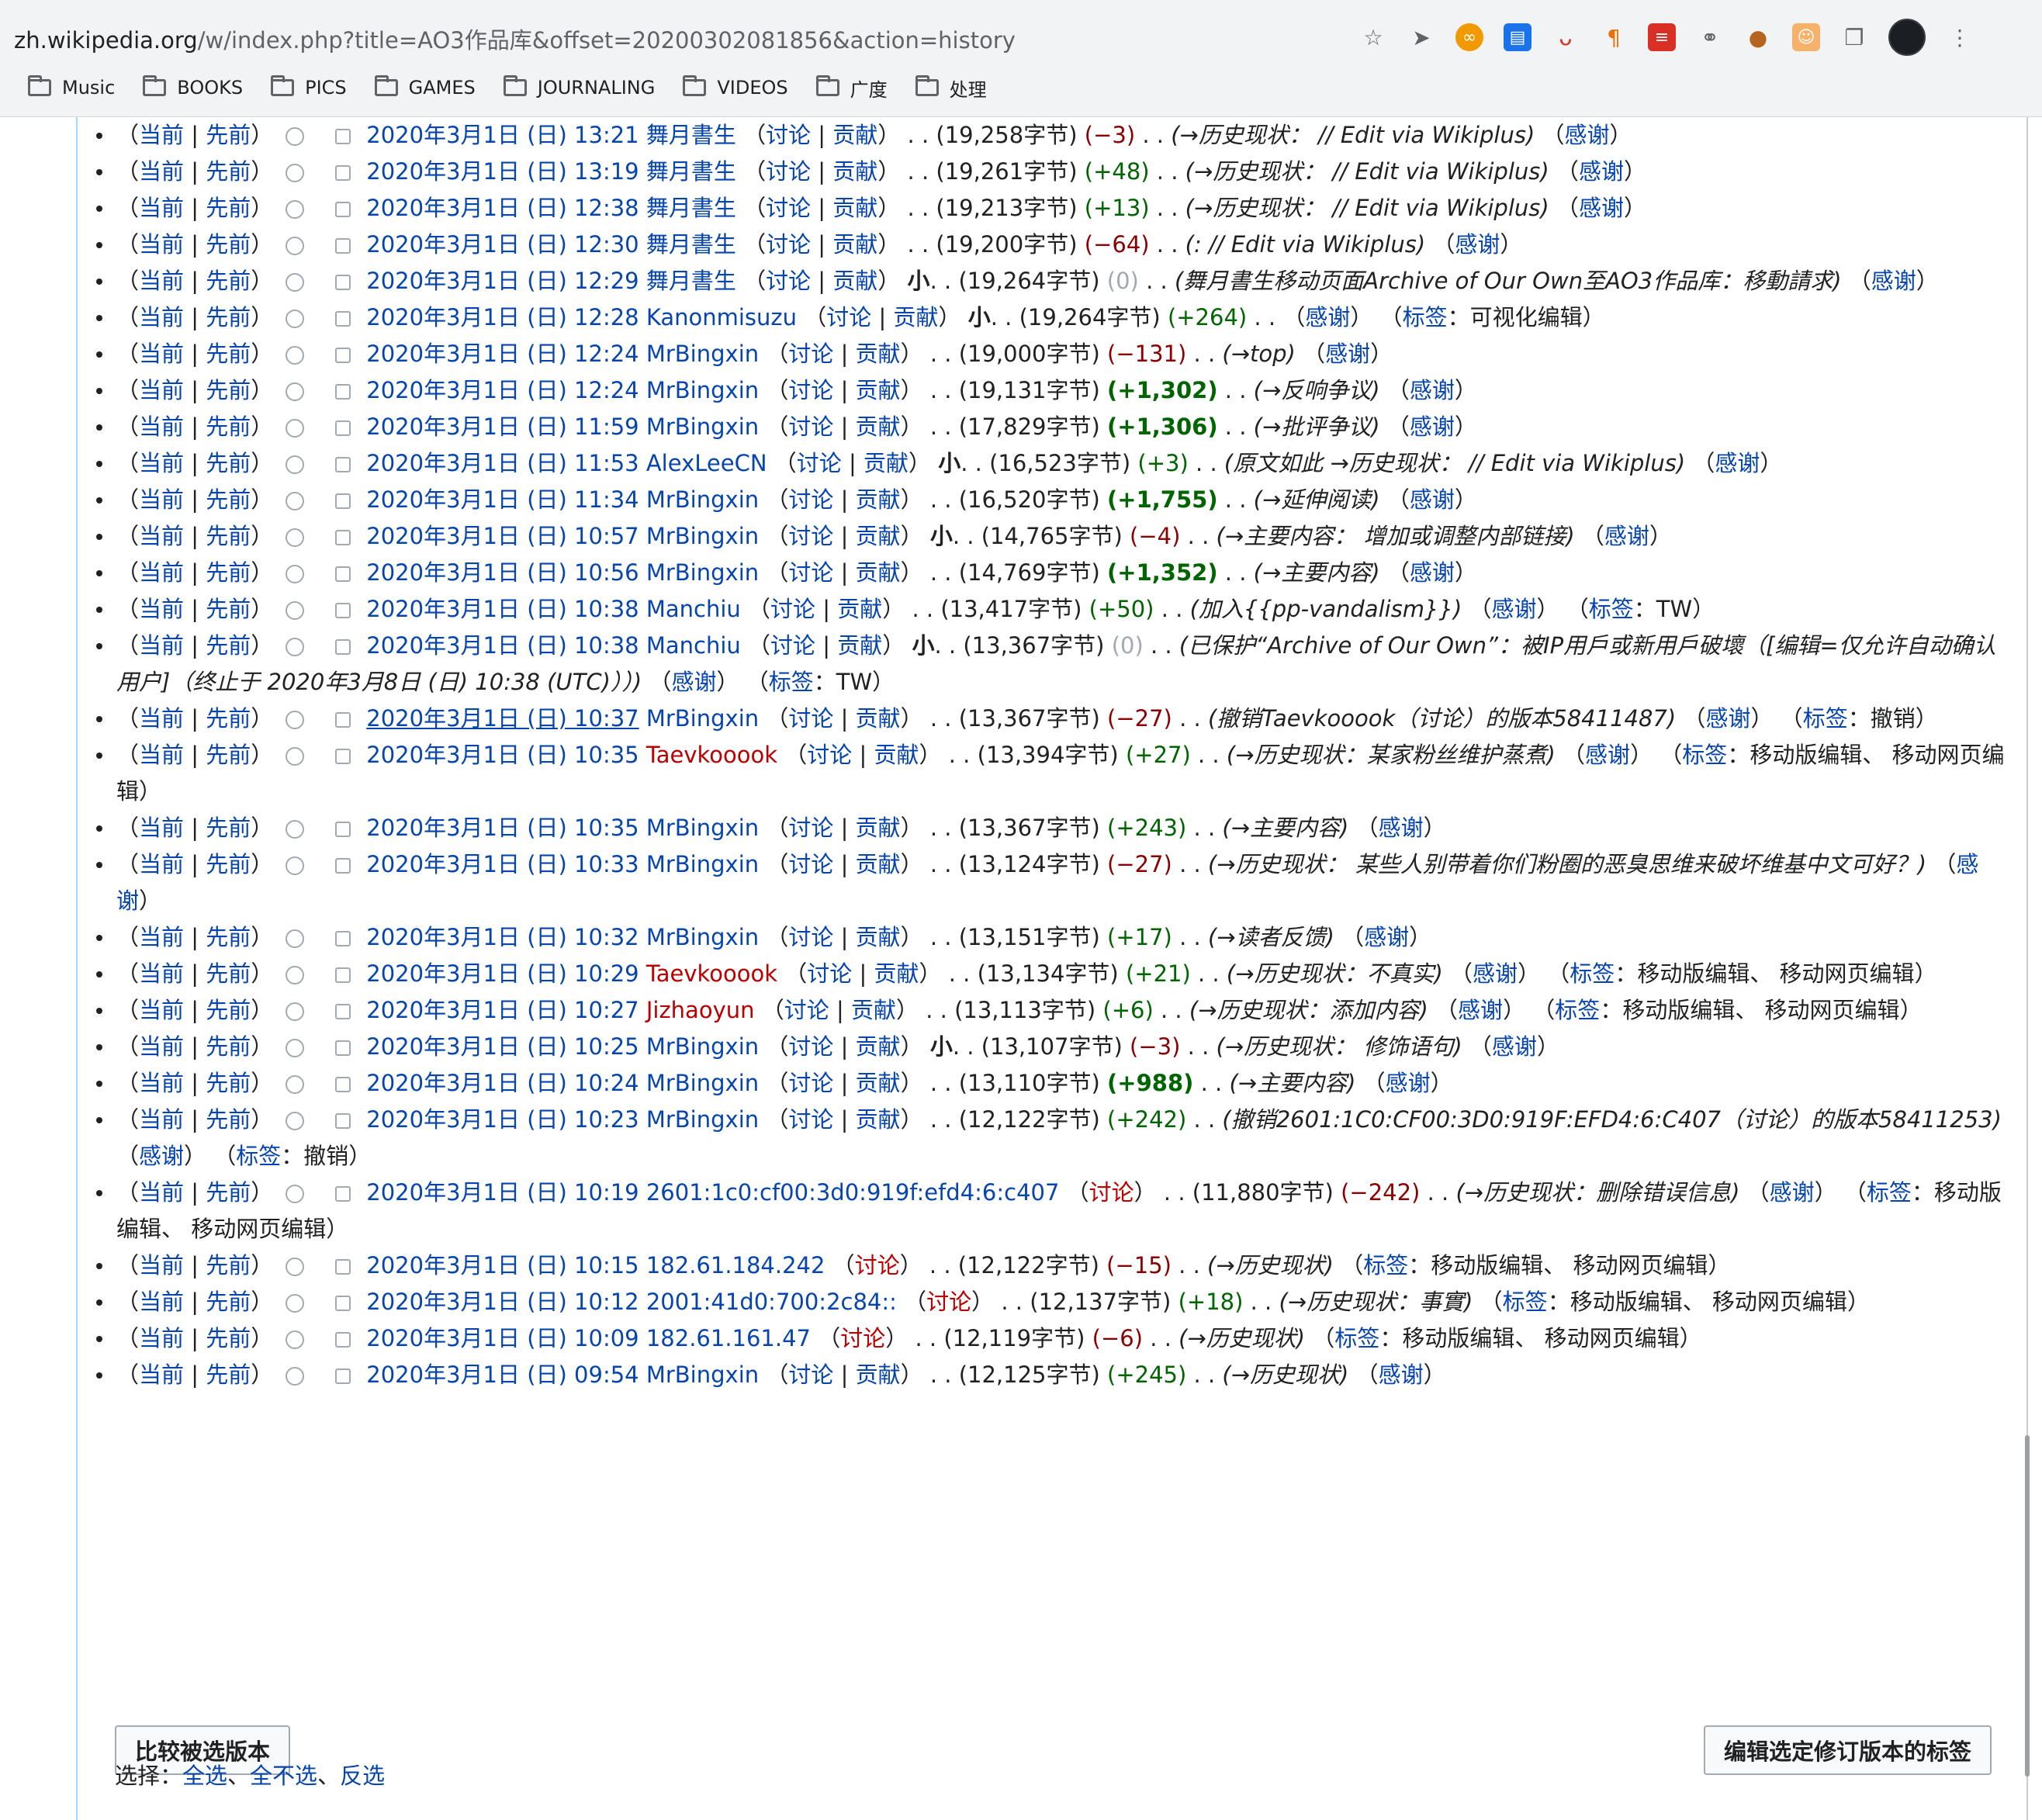  I want to click on revision-date-link: 2020年3月1日 (日) 10:27, so click(502, 1010).